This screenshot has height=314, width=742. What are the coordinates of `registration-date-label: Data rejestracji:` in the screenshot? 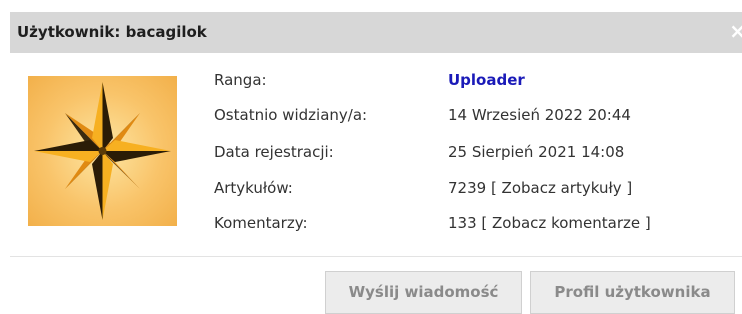 It's located at (274, 152).